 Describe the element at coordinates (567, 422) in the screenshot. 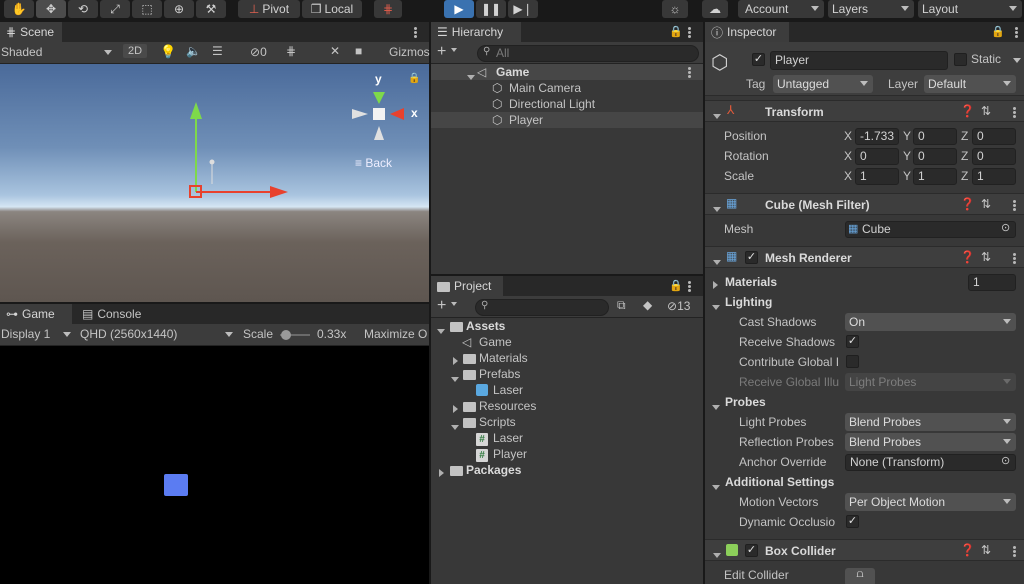

I see `tree-item-scripts: Scripts` at that location.